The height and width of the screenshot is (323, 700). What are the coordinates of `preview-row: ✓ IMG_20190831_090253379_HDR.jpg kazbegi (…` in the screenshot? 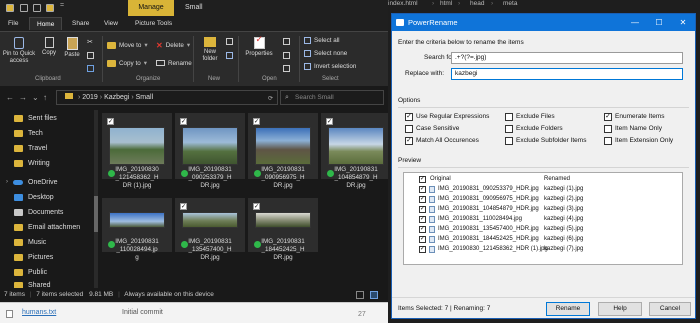 It's located at (543, 189).